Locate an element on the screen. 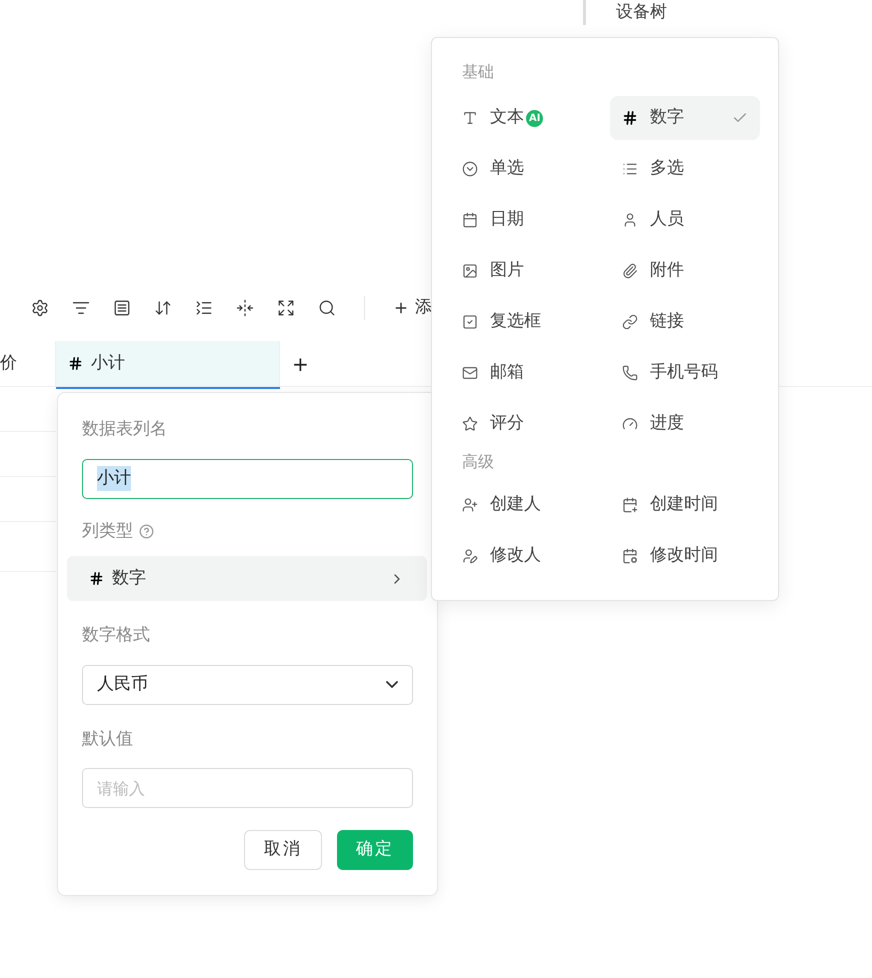 This screenshot has width=872, height=978. type-option: 链接 is located at coordinates (685, 322).